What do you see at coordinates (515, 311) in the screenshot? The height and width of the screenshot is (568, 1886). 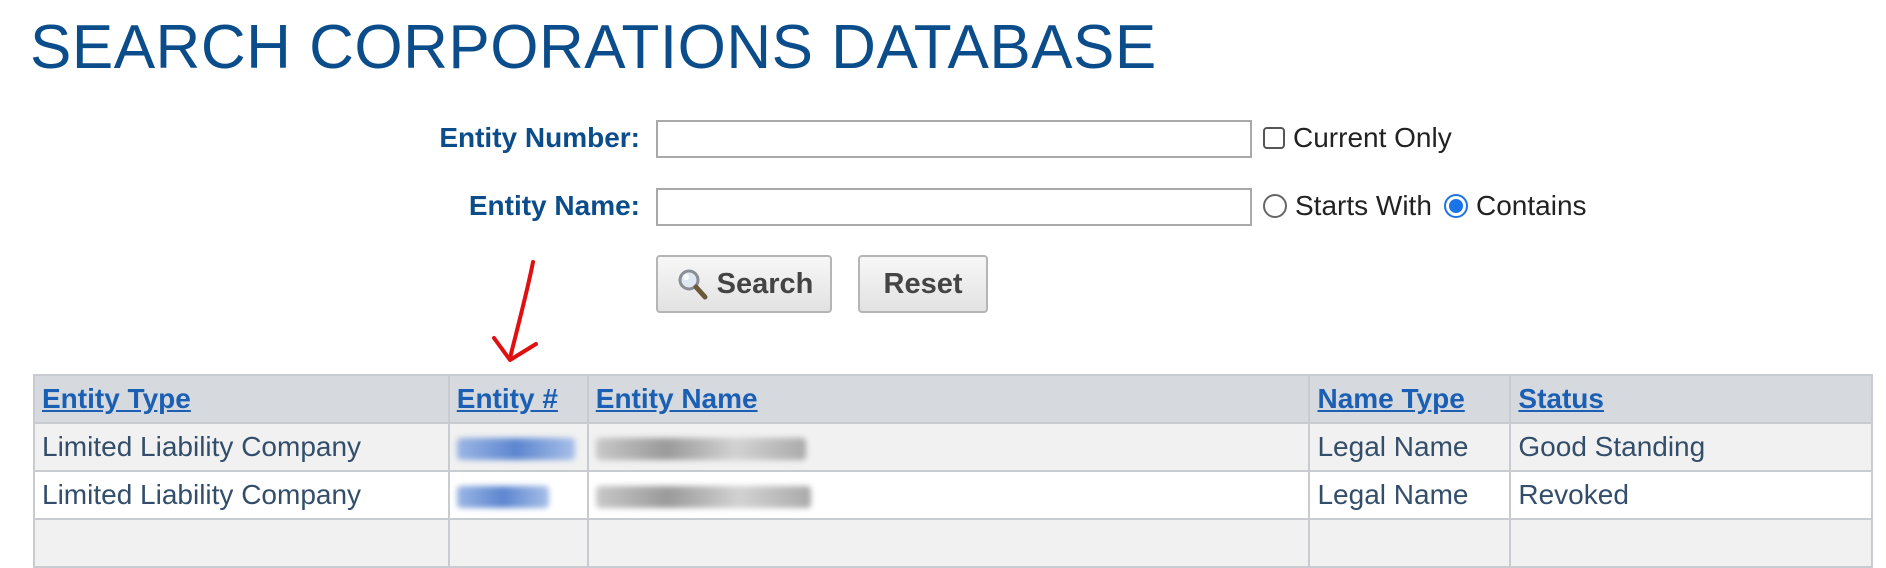 I see `red-arrow-icon` at bounding box center [515, 311].